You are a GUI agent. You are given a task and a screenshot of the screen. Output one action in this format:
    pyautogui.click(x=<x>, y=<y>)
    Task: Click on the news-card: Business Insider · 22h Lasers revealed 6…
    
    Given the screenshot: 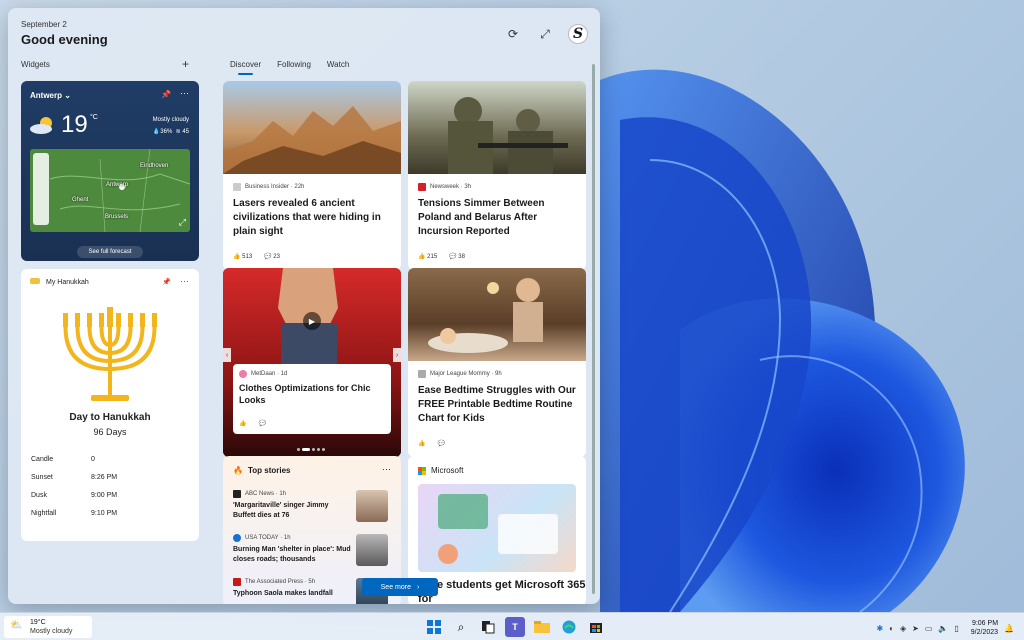 What is the action you would take?
    pyautogui.click(x=312, y=175)
    